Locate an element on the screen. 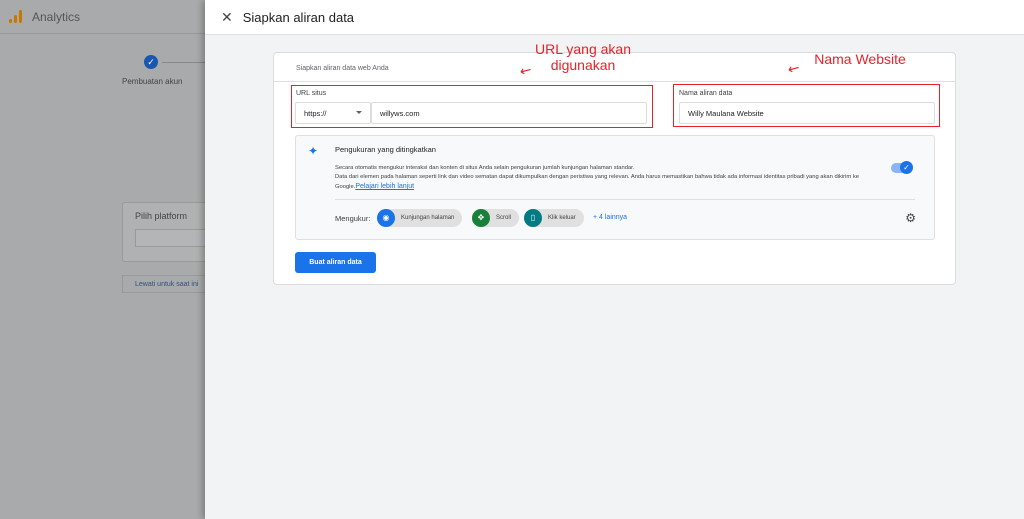 This screenshot has width=1024, height=519. check-icon: ✓ is located at coordinates (906, 167).